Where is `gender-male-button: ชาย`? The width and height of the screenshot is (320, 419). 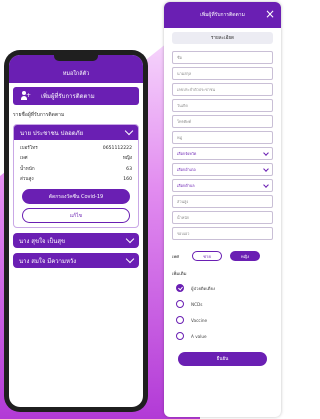
gender-male-button: ชาย is located at coordinates (207, 256).